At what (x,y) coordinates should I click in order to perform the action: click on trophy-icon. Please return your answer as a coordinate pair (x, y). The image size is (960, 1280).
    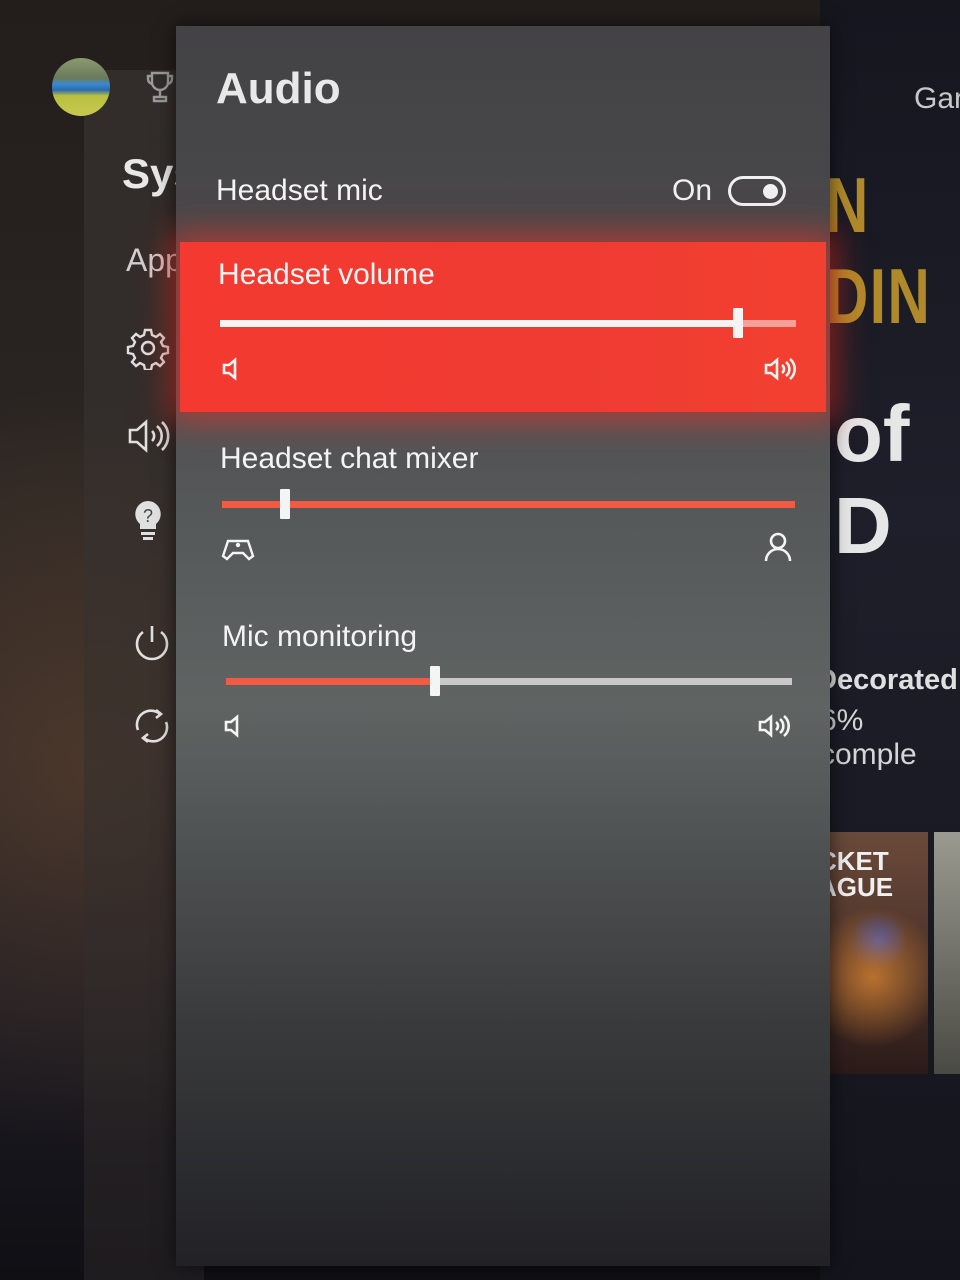
    Looking at the image, I should click on (160, 87).